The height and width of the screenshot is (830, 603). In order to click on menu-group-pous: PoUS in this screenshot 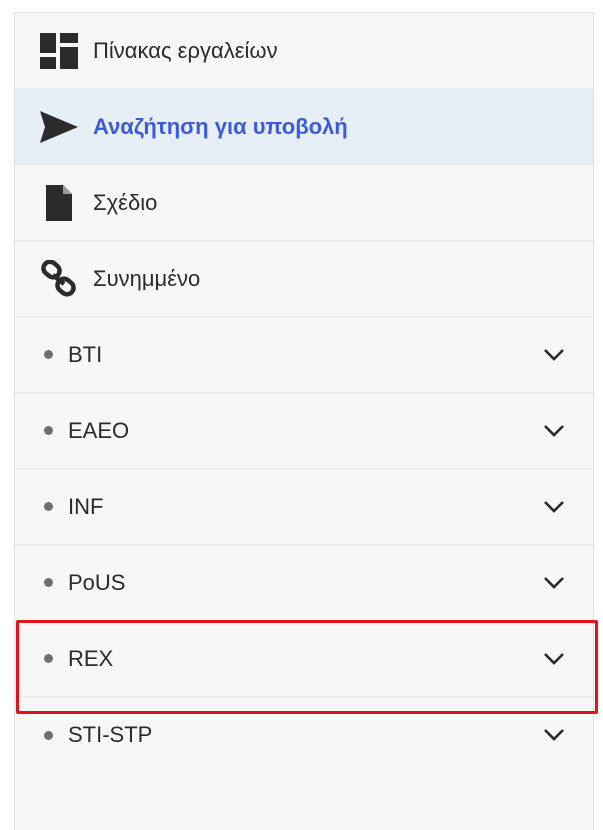, I will do `click(304, 583)`.